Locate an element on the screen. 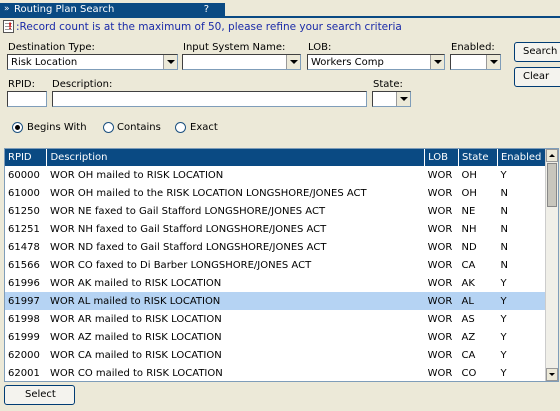 The height and width of the screenshot is (411, 560). begins-with-radio is located at coordinates (17, 127).